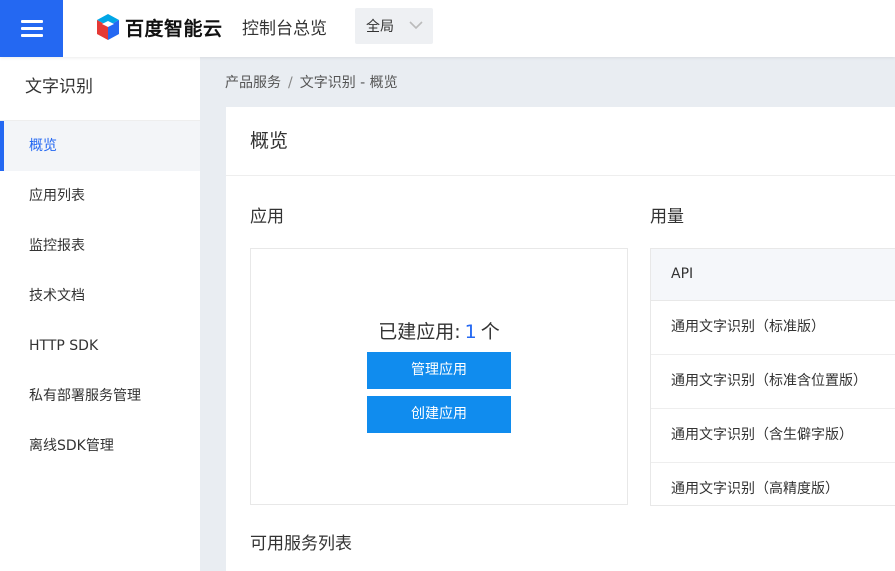  I want to click on app-count-suffix: 个, so click(490, 332).